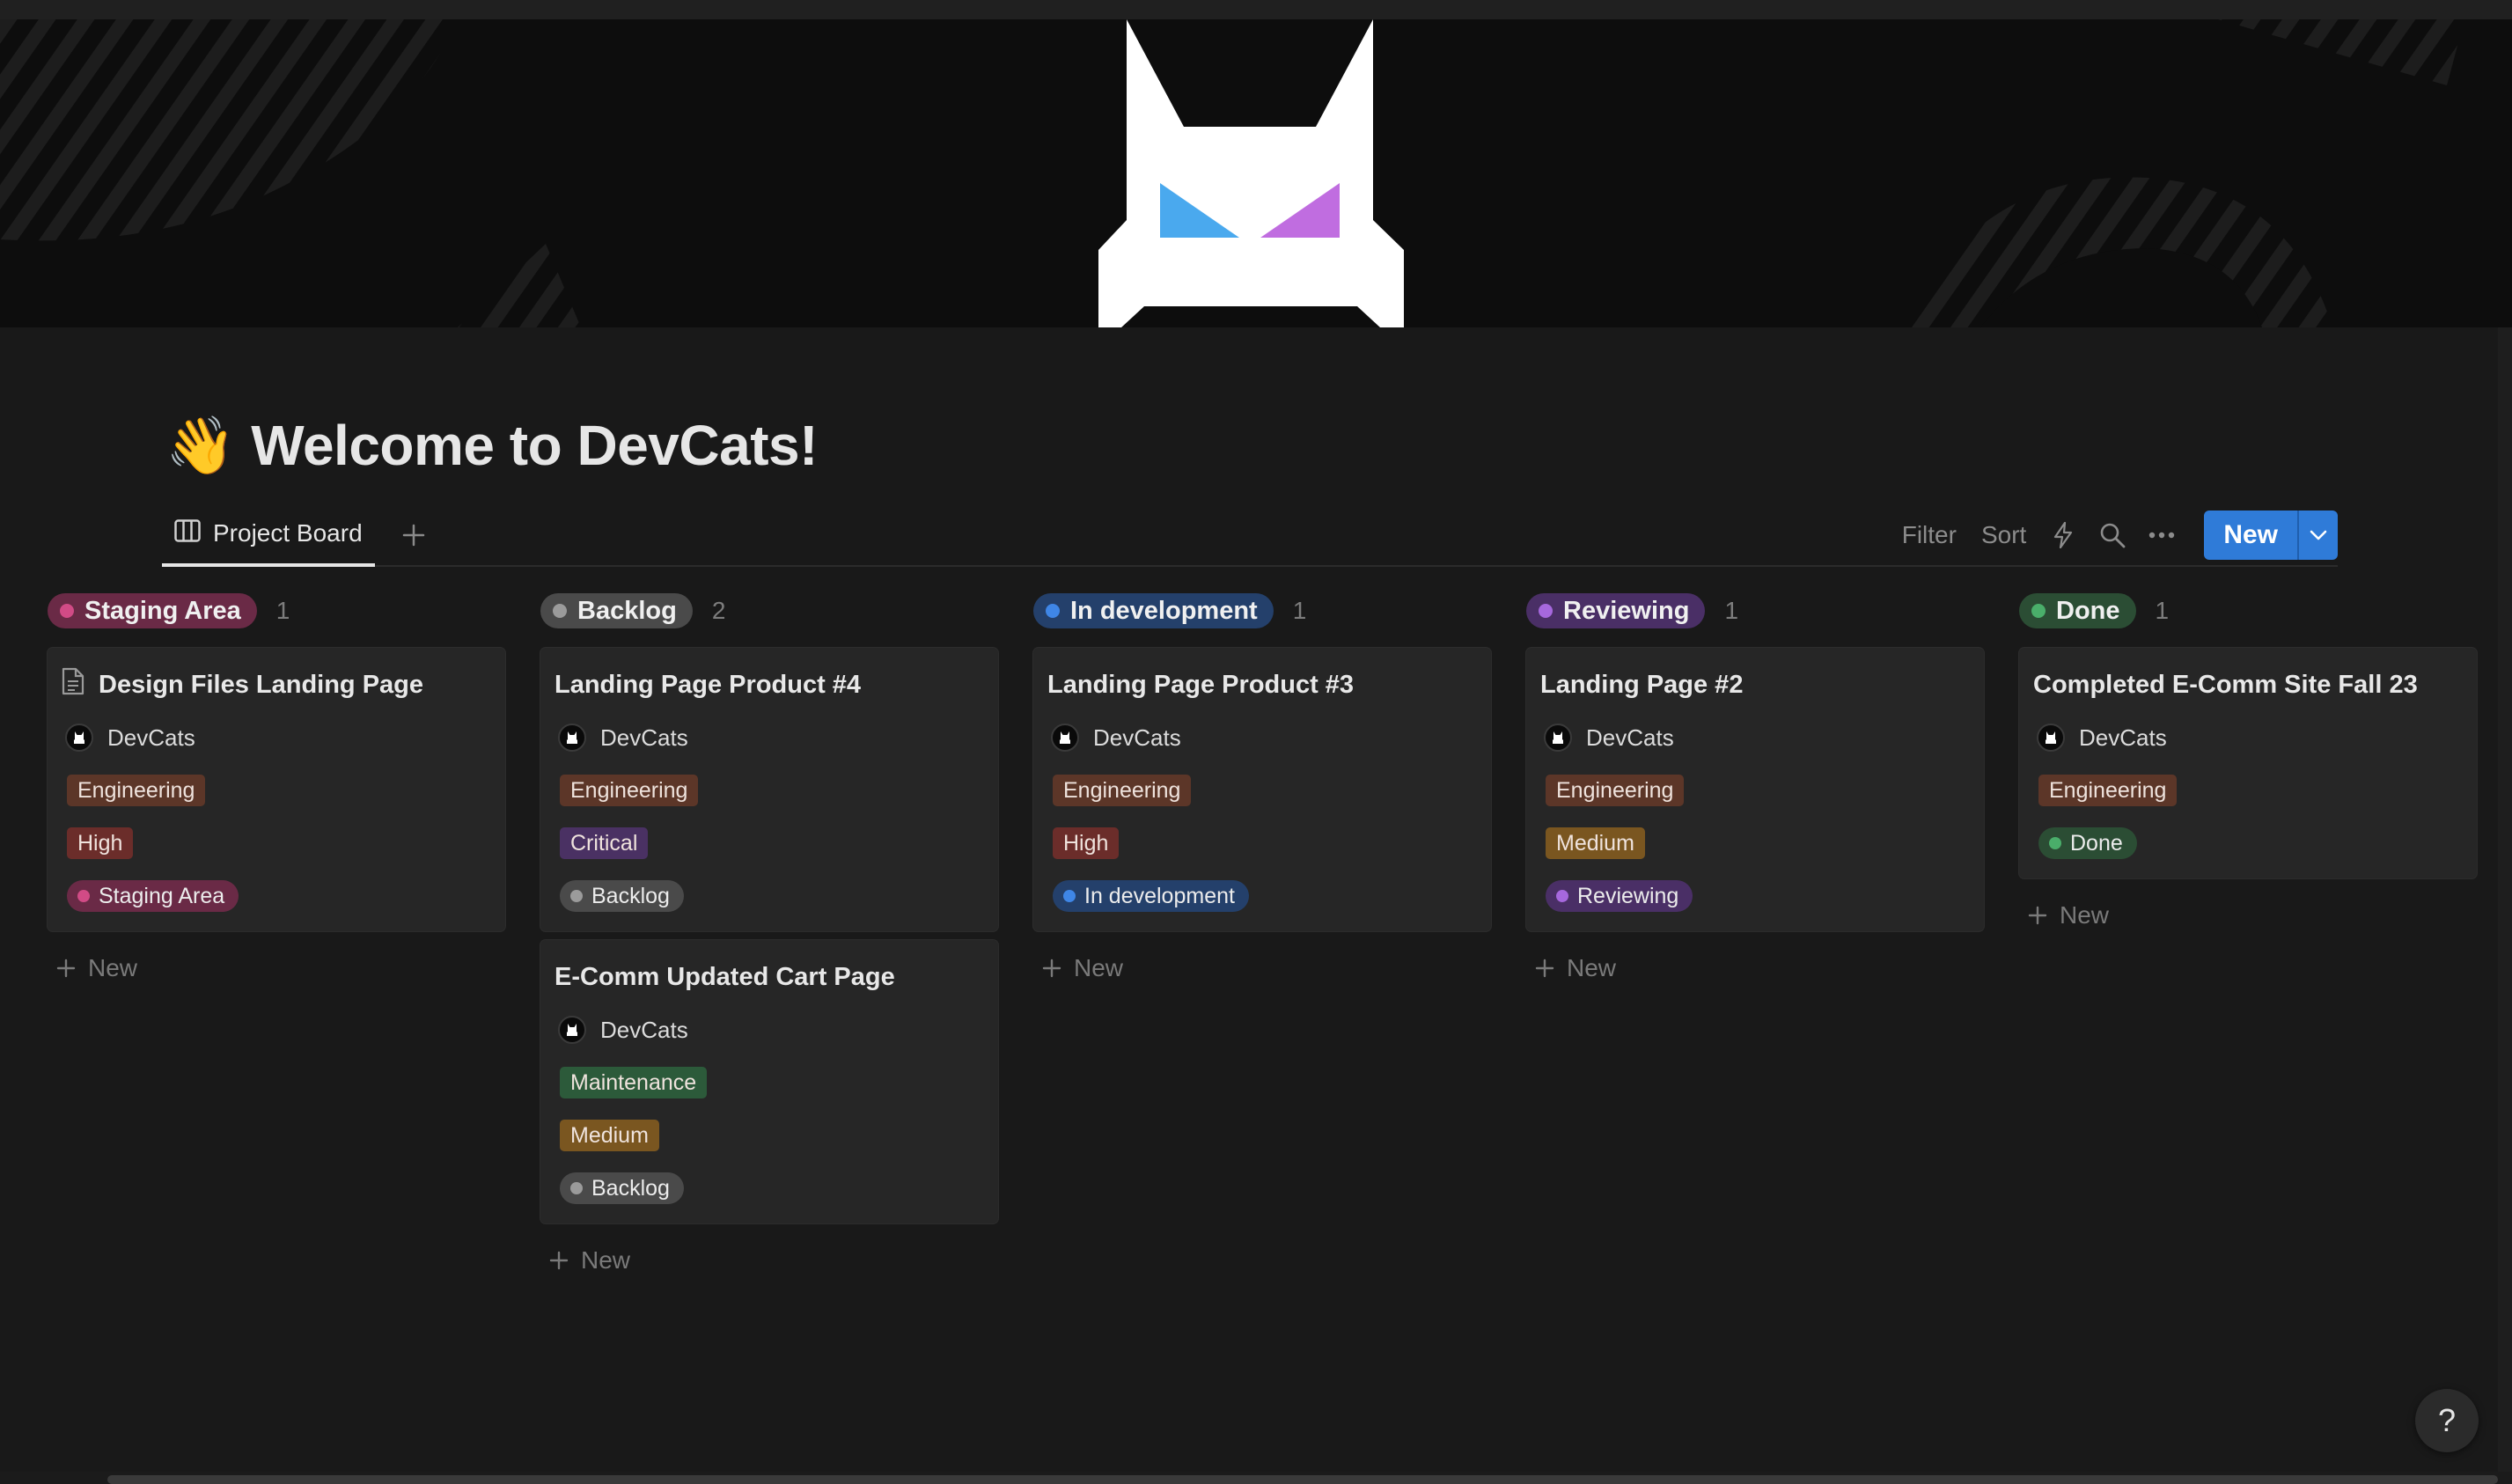 The image size is (2512, 1484). Describe the element at coordinates (1755, 896) in the screenshot. I see `card-status-row: Reviewing` at that location.